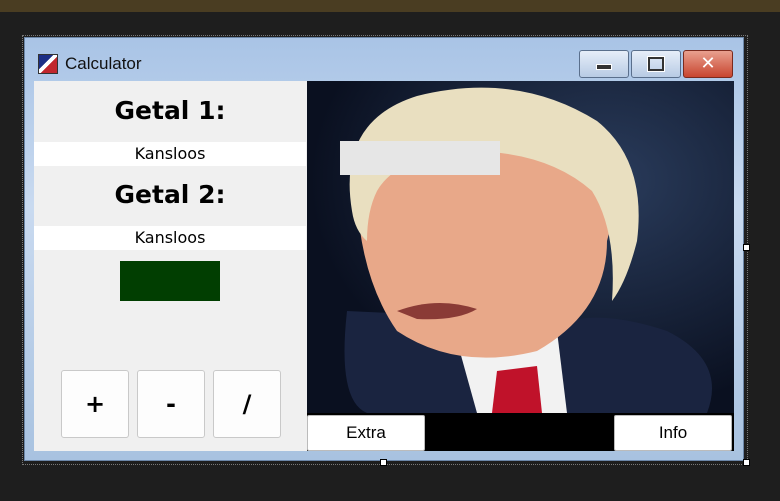 The height and width of the screenshot is (501, 780). I want to click on overlay-textbox, so click(420, 158).